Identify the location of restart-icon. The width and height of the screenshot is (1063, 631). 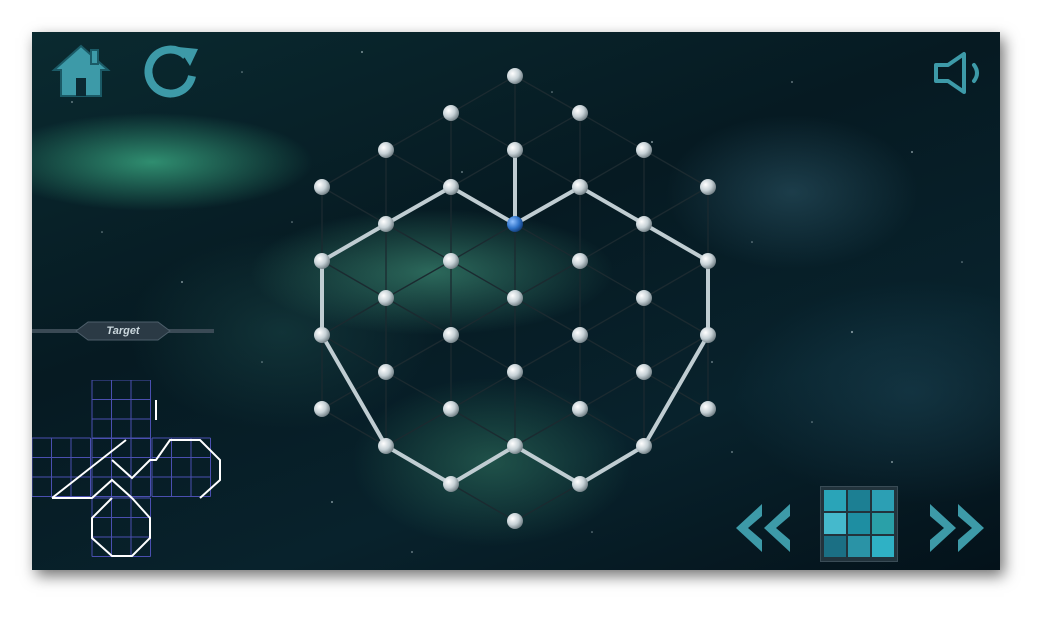
(171, 71).